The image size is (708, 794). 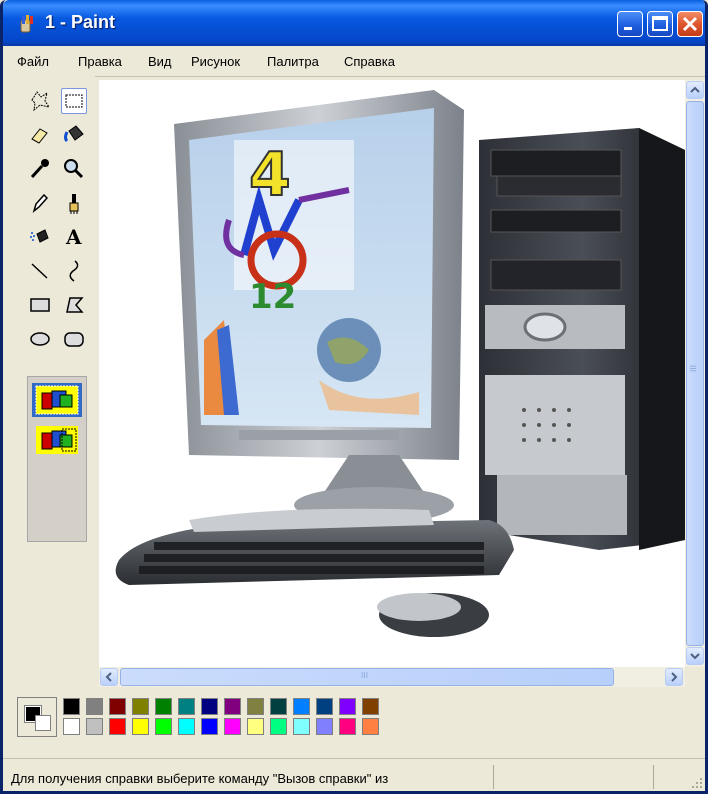 I want to click on tool-fill, so click(x=74, y=135).